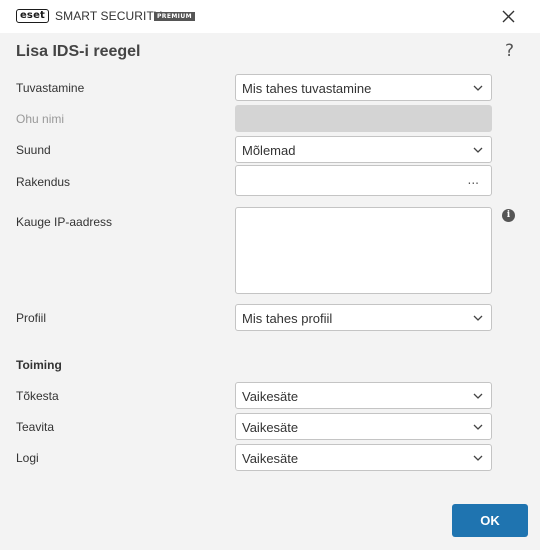  Describe the element at coordinates (363, 118) in the screenshot. I see `threat-name-input` at that location.